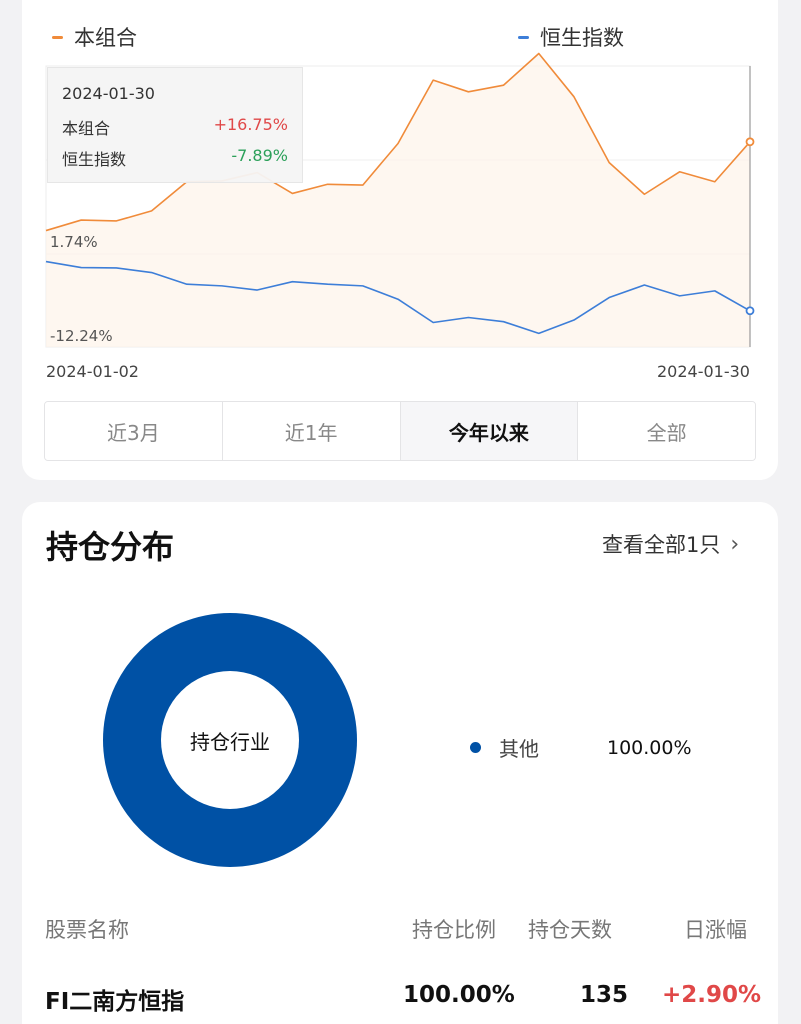  I want to click on tooltip-row-portfolio: 本组合 +16.75%, so click(175, 127).